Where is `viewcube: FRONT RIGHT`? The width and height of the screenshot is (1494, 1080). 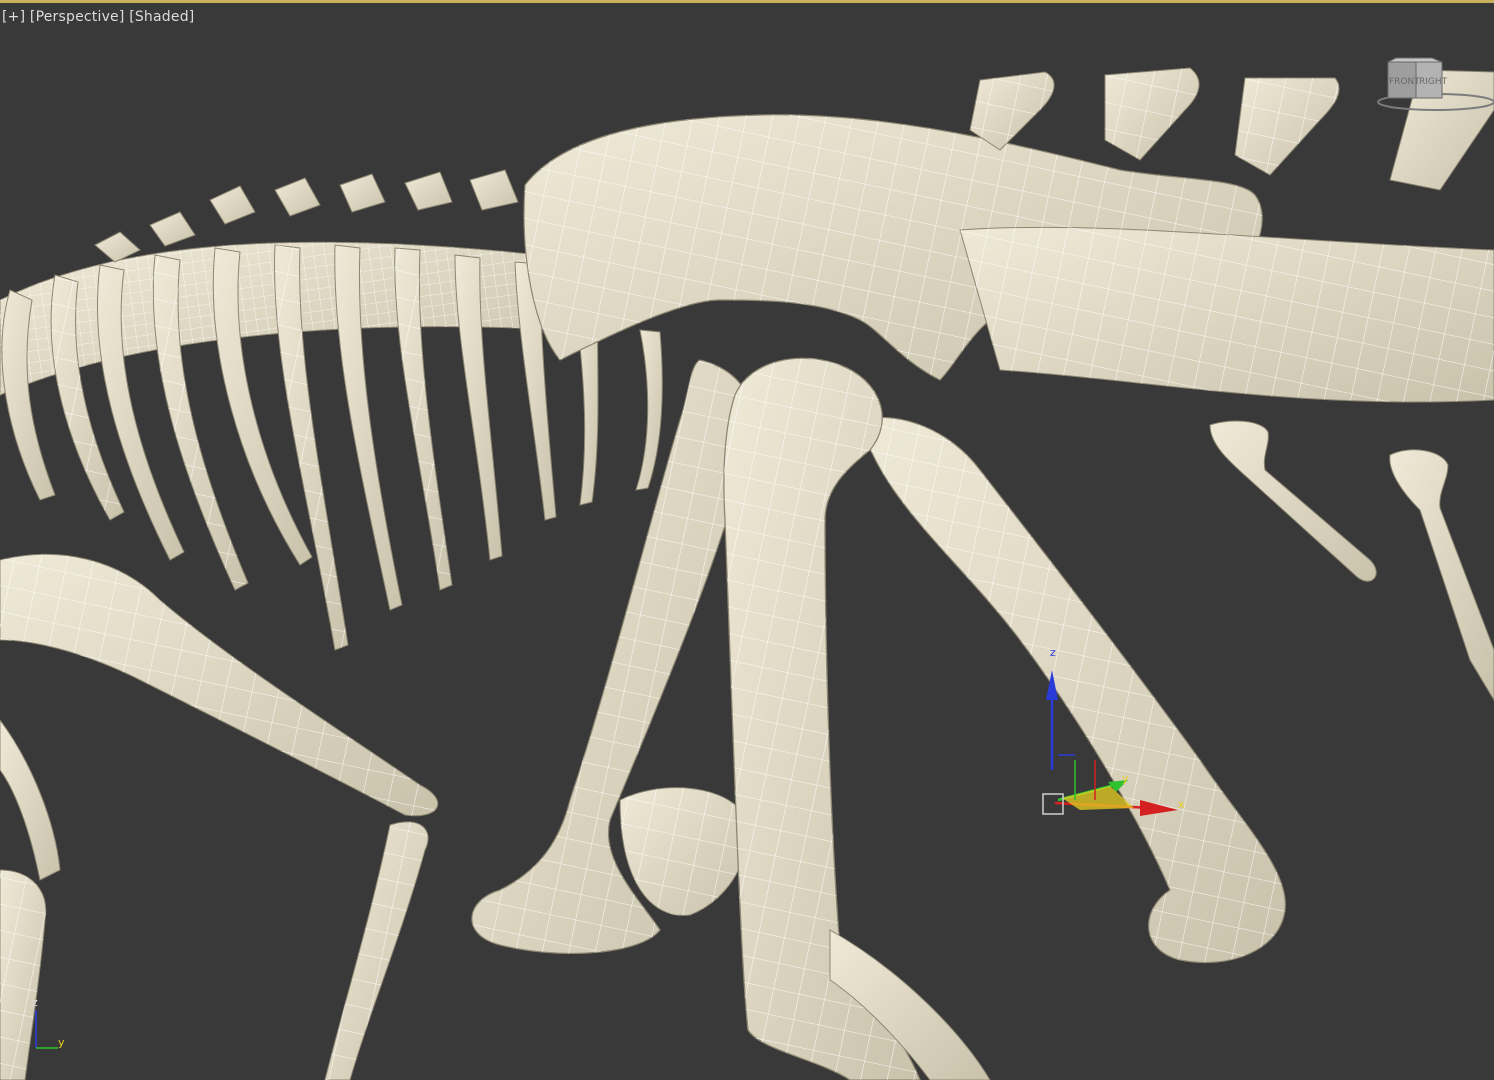
viewcube: FRONT RIGHT is located at coordinates (1430, 86).